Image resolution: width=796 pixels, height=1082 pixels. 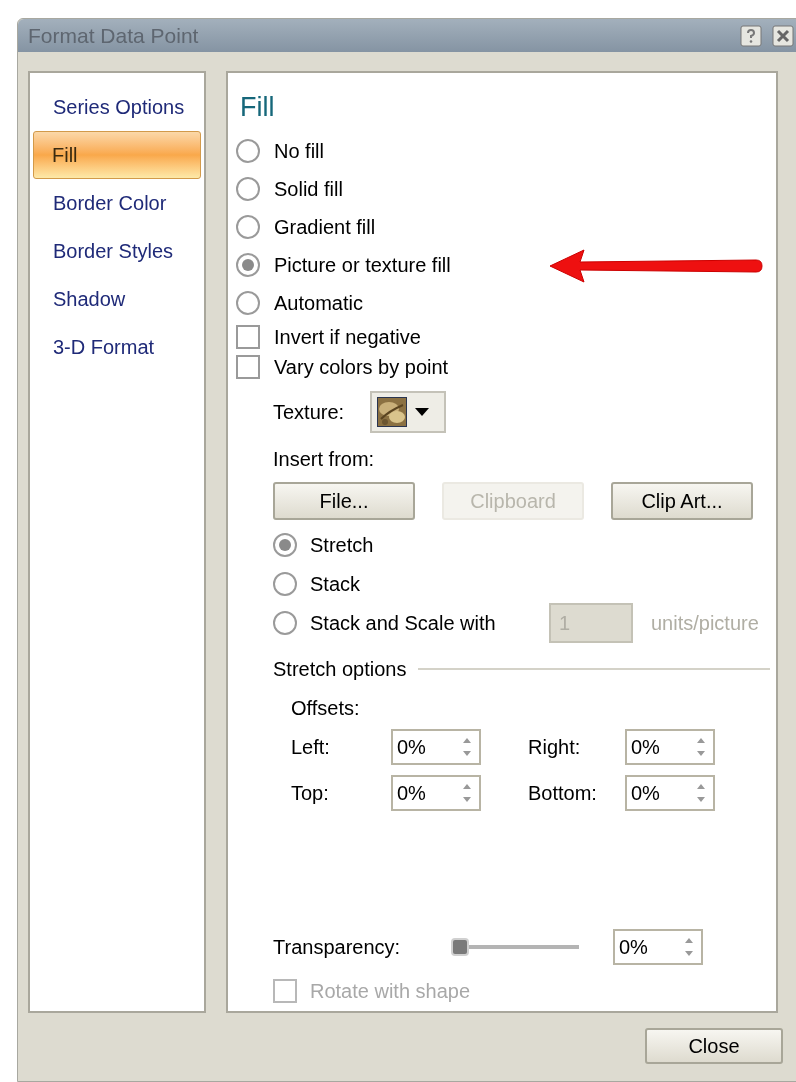 I want to click on sidebar-item: Fill, so click(x=117, y=155).